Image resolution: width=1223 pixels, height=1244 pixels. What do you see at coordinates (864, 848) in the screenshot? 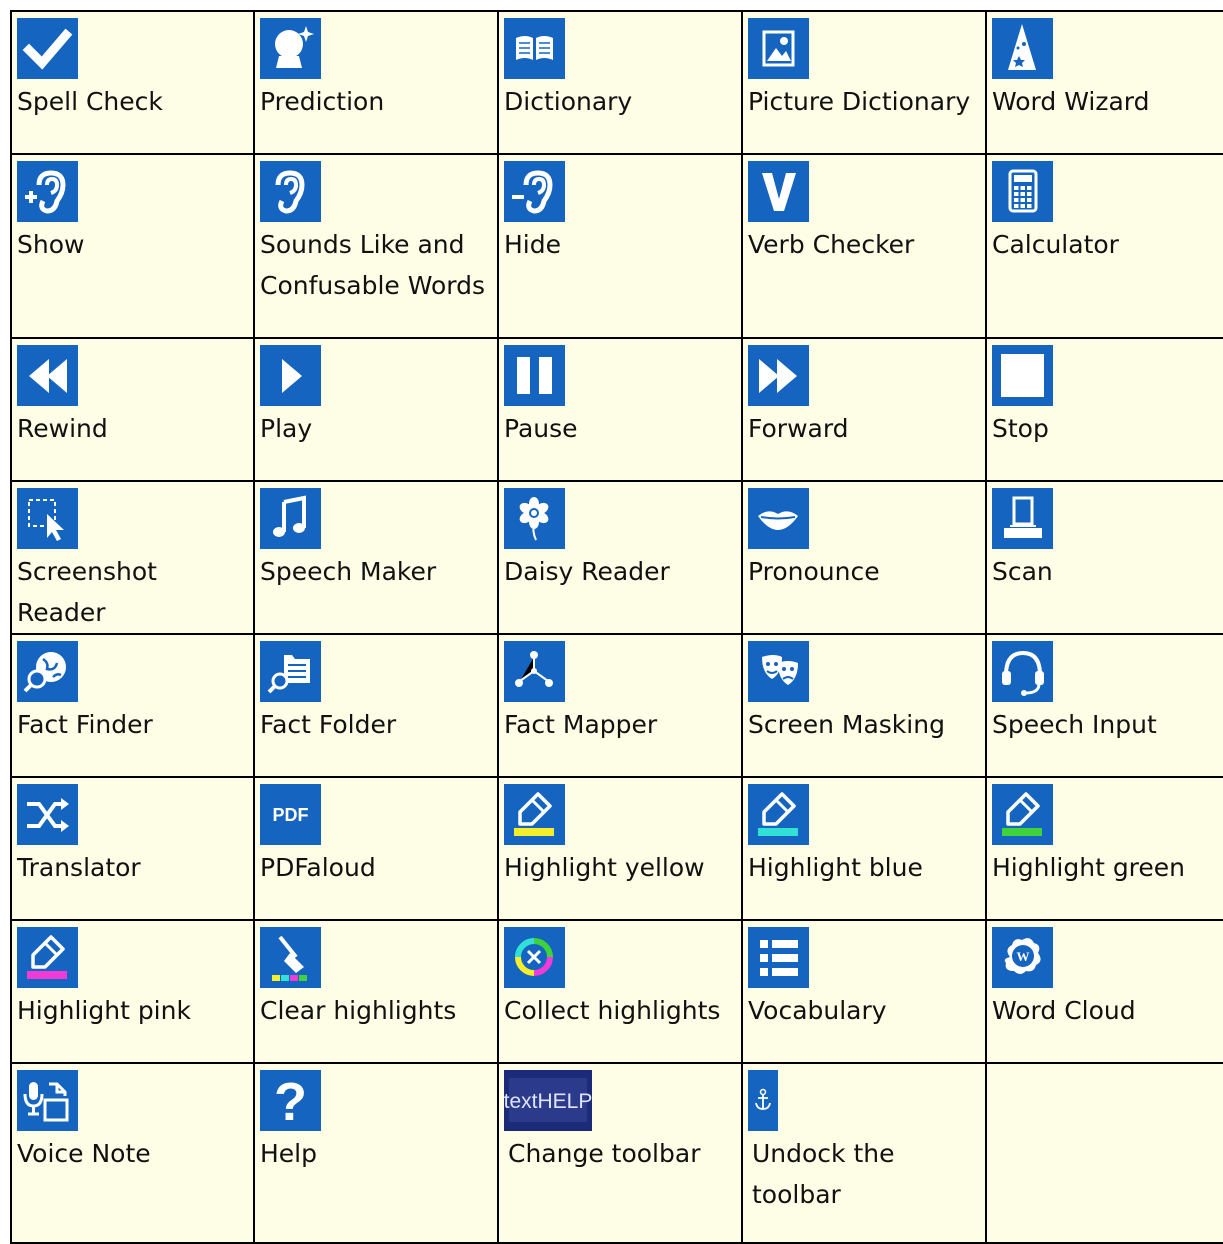
I see `toolbar-item: Highlight blue` at bounding box center [864, 848].